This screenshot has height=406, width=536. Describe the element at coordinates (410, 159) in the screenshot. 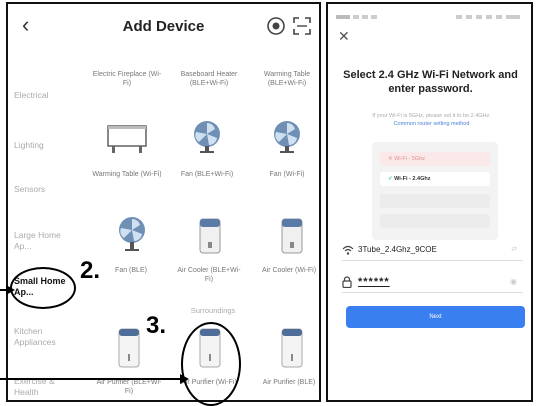

I see `wifi-5g-label: Wi-Fi - 5Ghz` at that location.